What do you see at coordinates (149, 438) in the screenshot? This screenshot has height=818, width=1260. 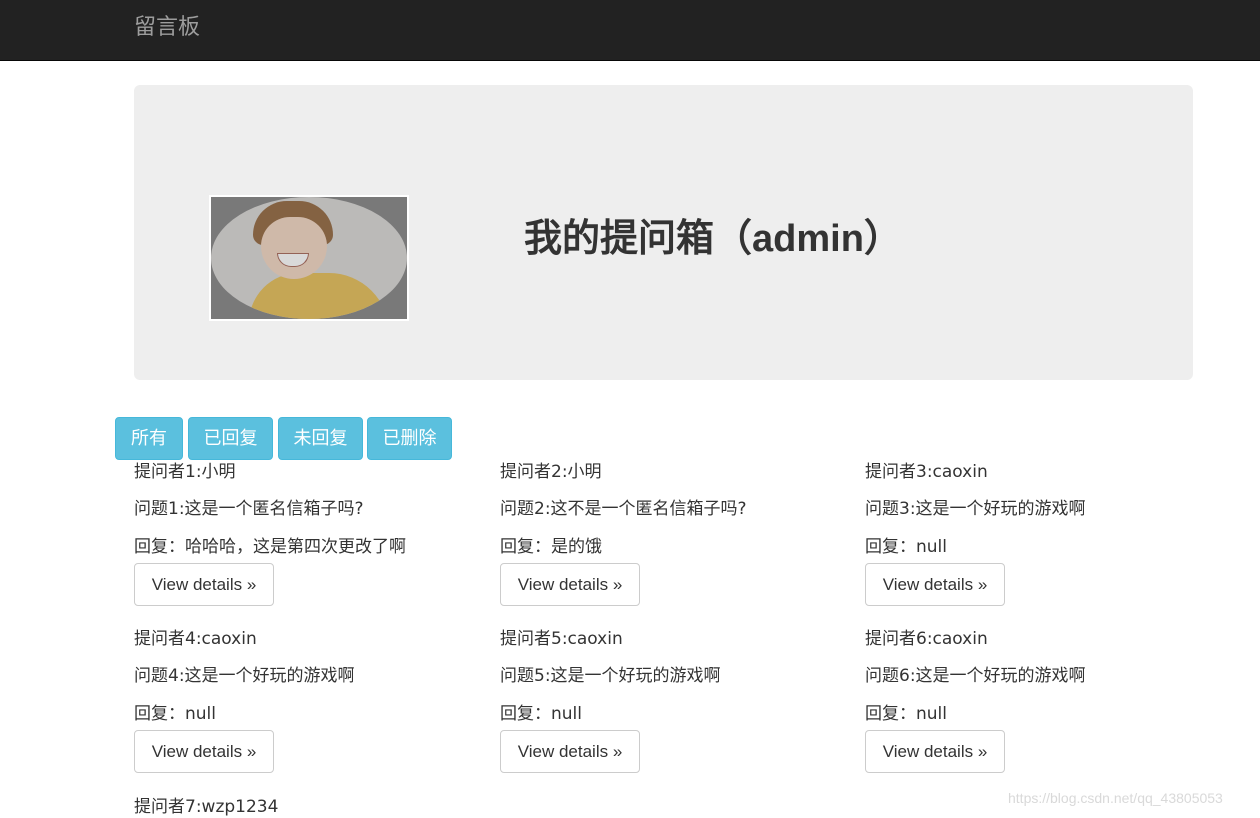 I see `filter-all-button: 所有` at bounding box center [149, 438].